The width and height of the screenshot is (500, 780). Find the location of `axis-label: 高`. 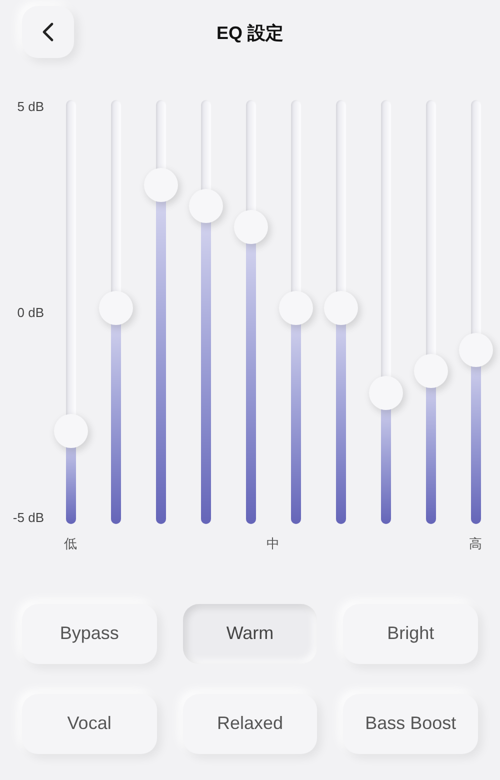

axis-label: 高 is located at coordinates (475, 544).